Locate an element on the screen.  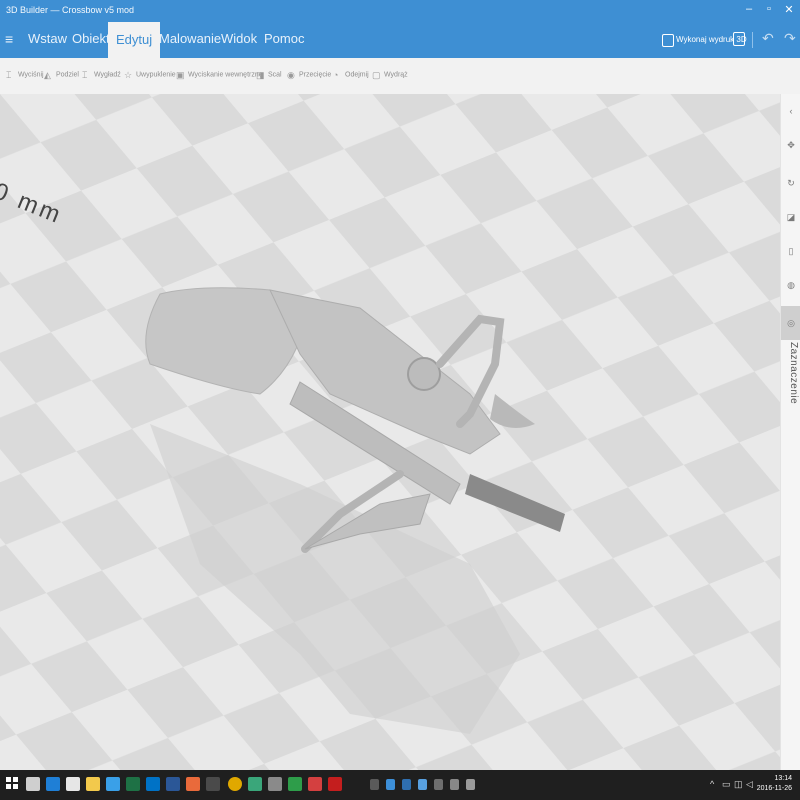
tool-merge: ◨ Scal is located at coordinates (269, 75).